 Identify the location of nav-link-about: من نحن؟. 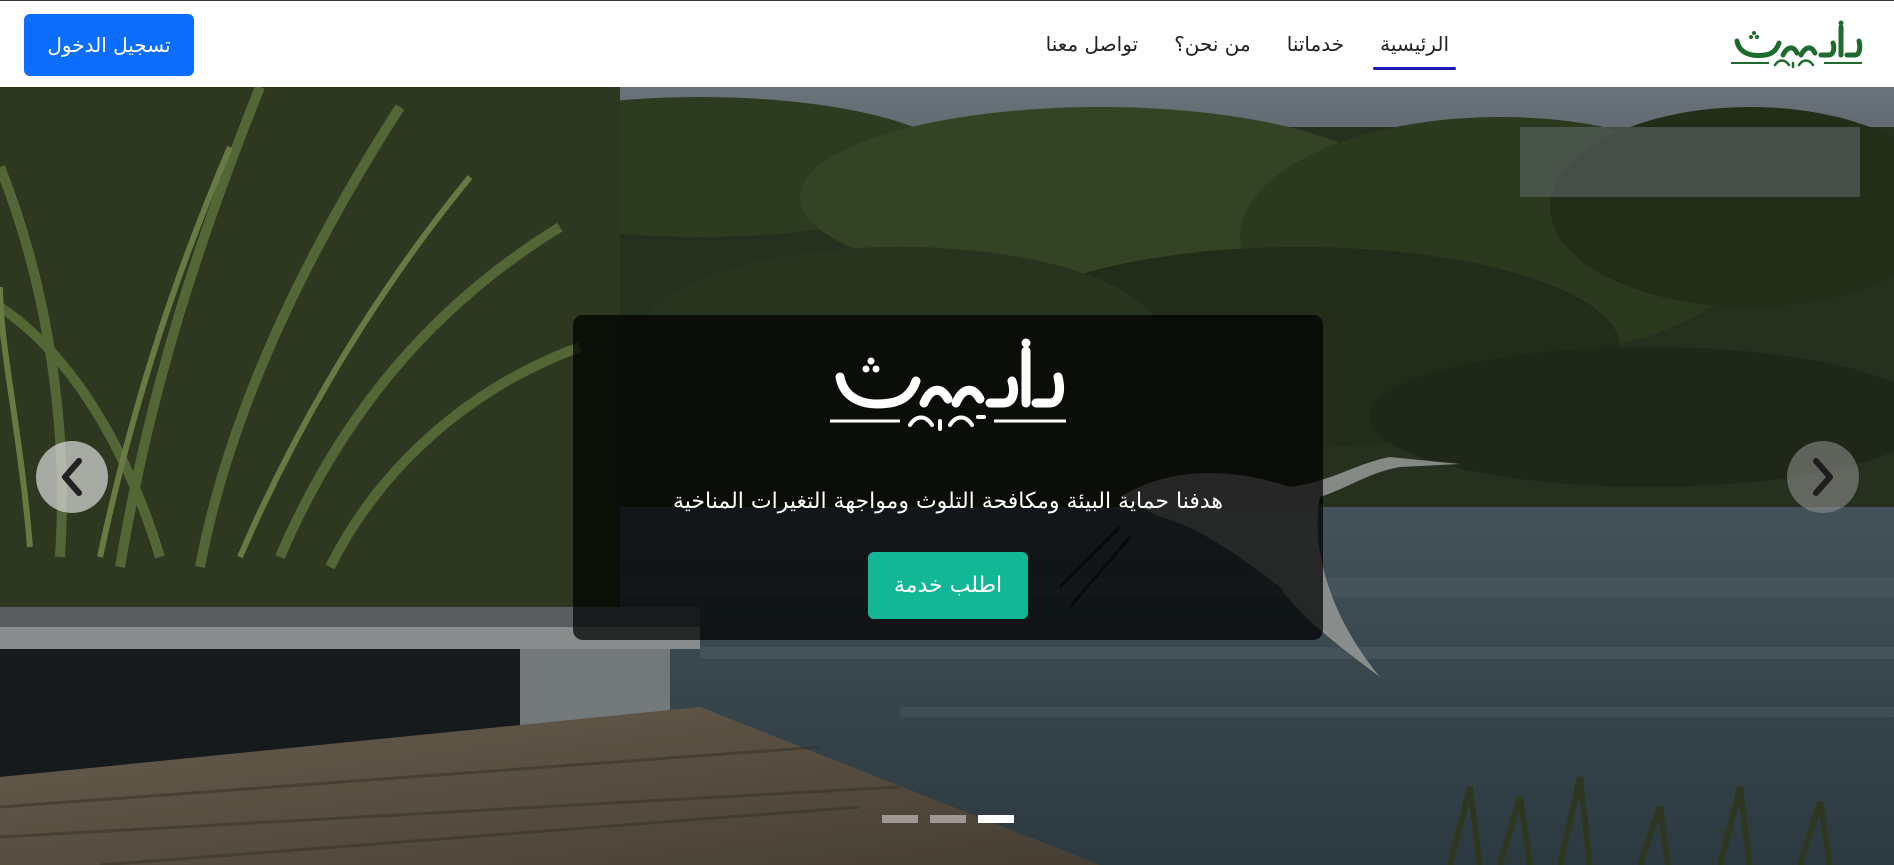
(1212, 44).